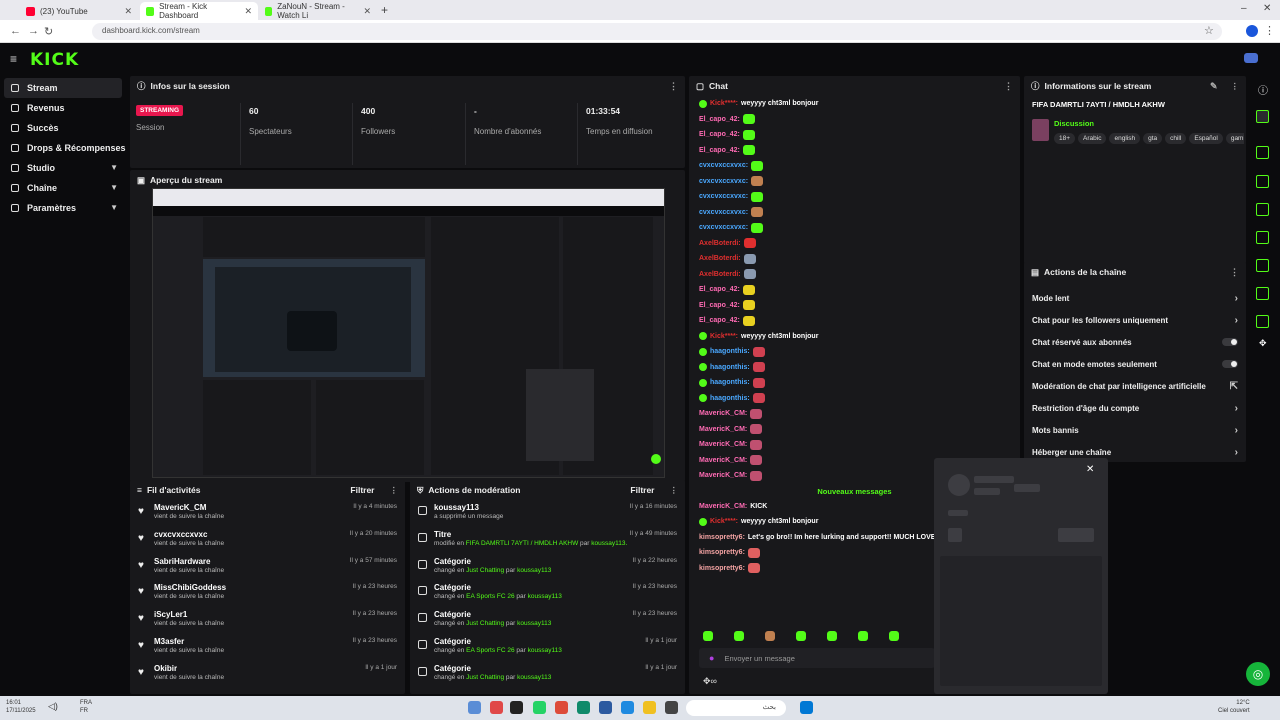 This screenshot has height=720, width=1280. What do you see at coordinates (1234, 707) in the screenshot?
I see `weather-widget: 12°C Ciel couvert` at bounding box center [1234, 707].